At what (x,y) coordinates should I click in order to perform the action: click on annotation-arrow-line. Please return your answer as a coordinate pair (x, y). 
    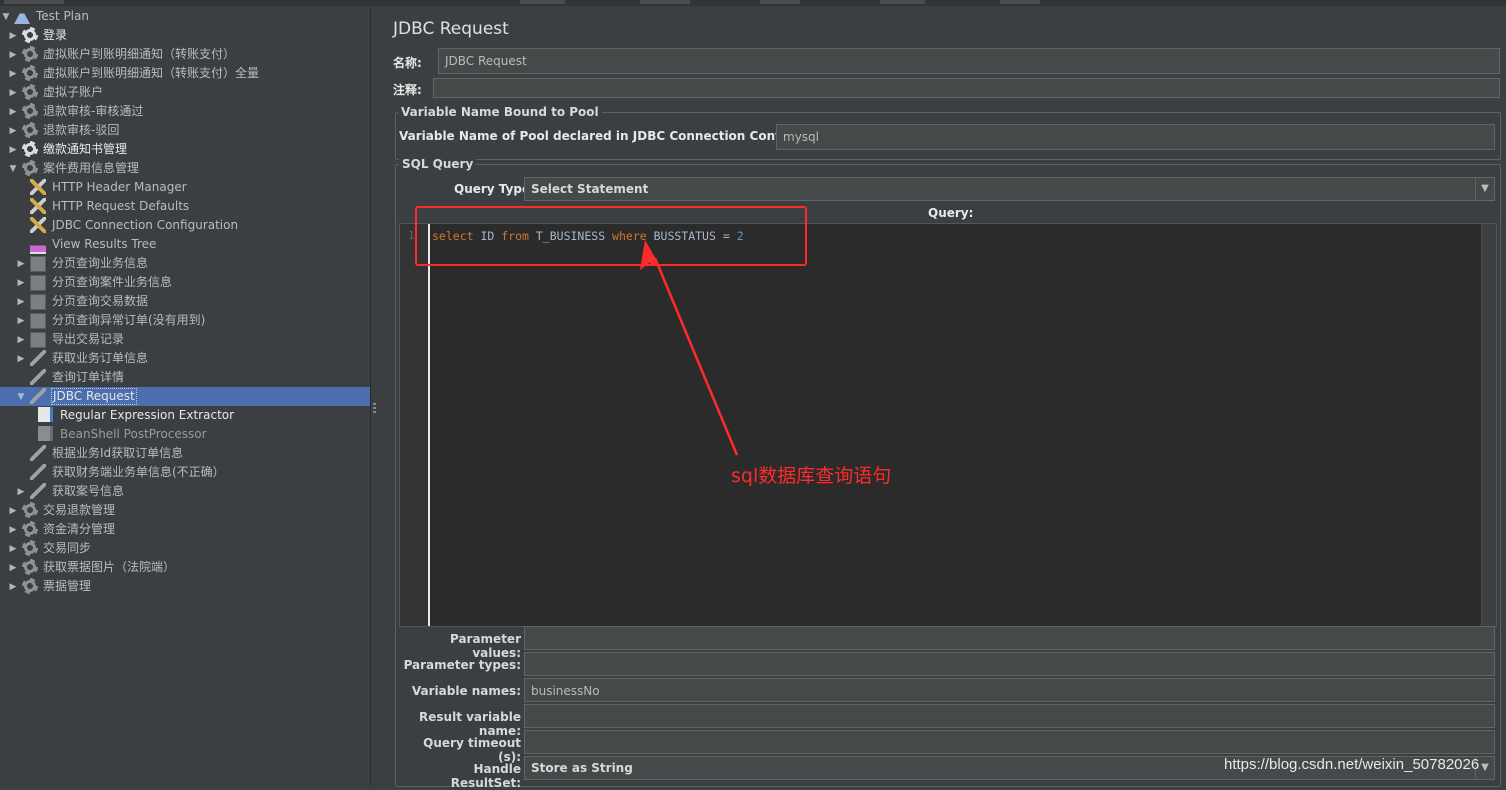
    Looking at the image, I should click on (696, 356).